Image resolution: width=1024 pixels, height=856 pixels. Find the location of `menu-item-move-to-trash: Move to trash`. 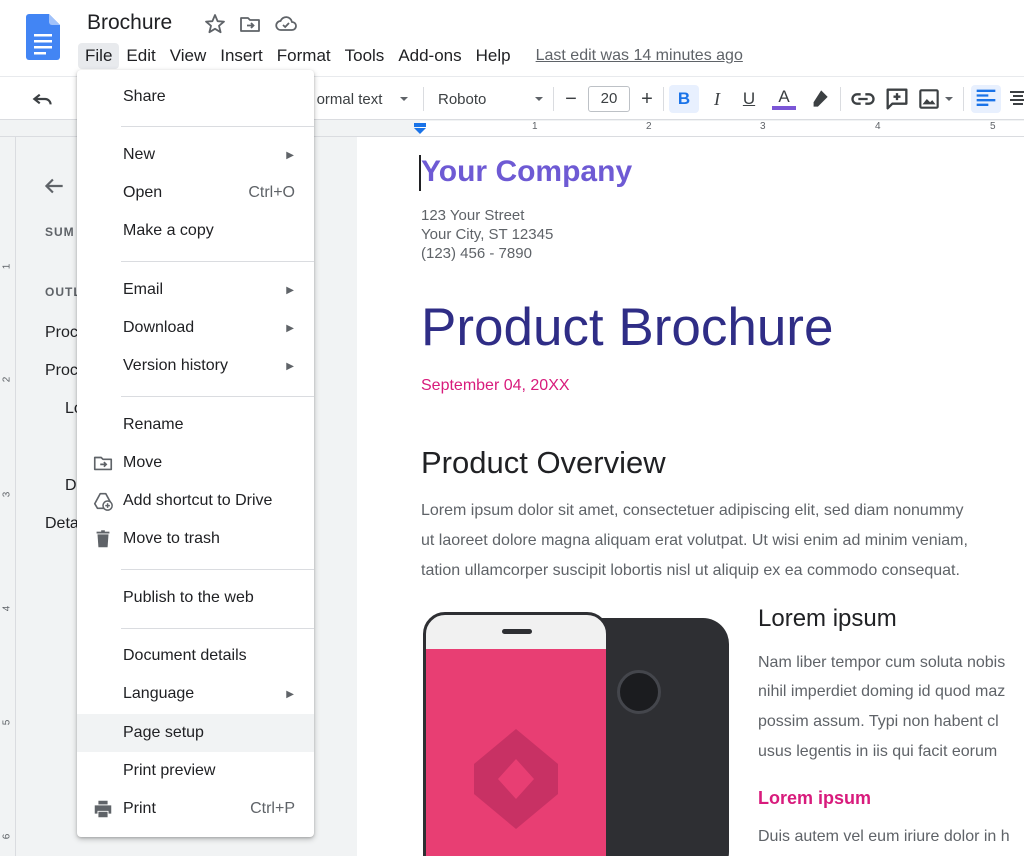

menu-item-move-to-trash: Move to trash is located at coordinates (195, 539).